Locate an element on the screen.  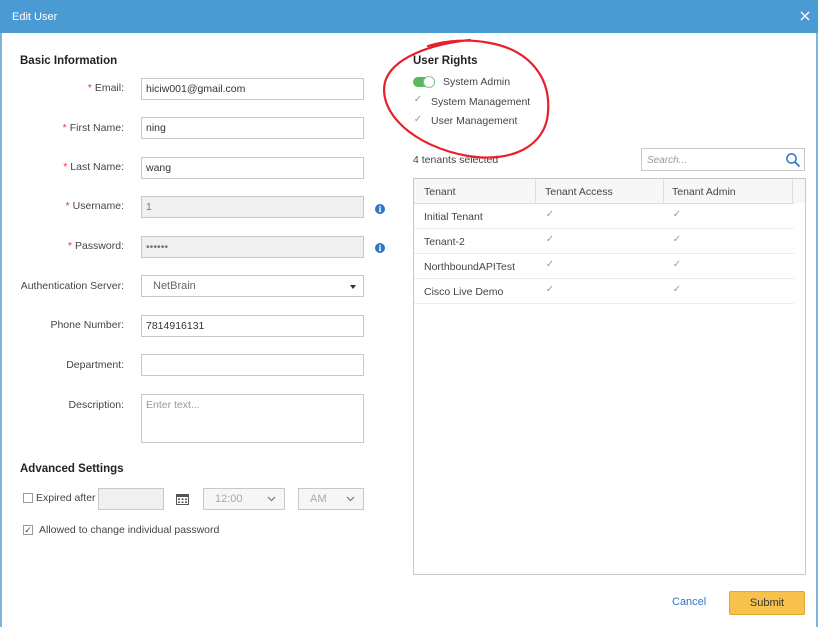
time-select: 12:00 is located at coordinates (244, 499).